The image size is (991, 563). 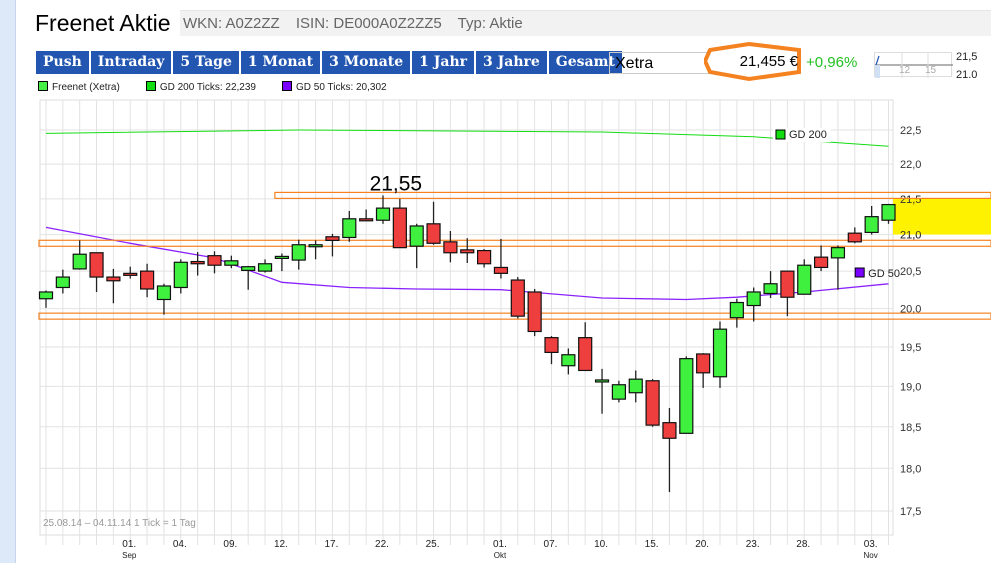 I want to click on y-tick-label: 18,5, so click(x=910, y=428).